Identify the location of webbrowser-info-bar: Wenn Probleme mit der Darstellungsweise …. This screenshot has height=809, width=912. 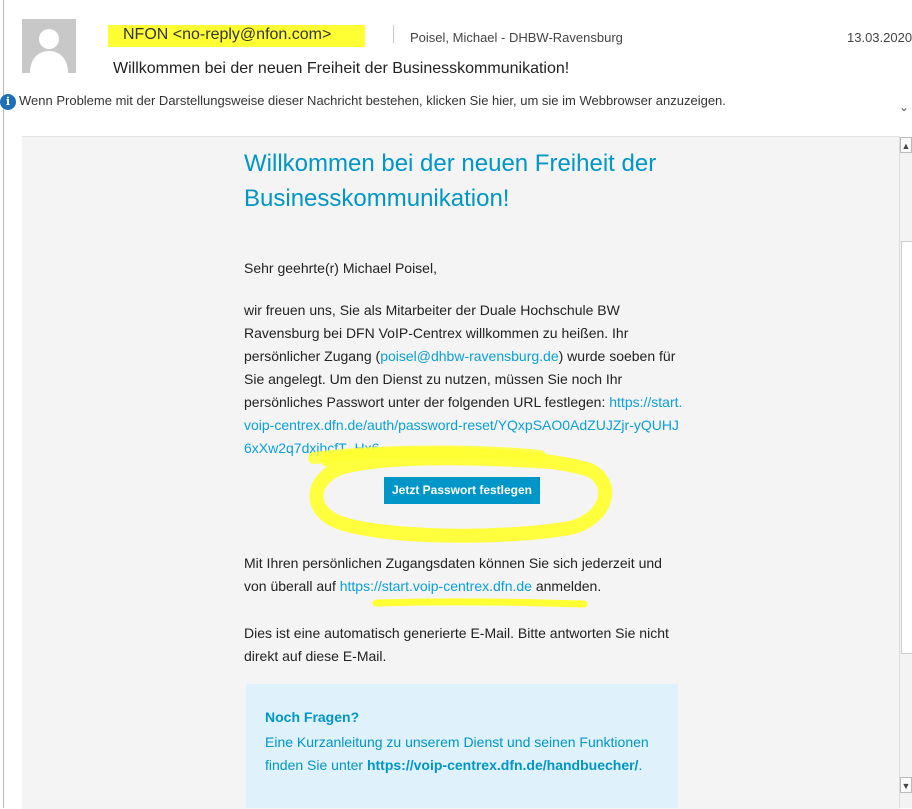
(372, 100).